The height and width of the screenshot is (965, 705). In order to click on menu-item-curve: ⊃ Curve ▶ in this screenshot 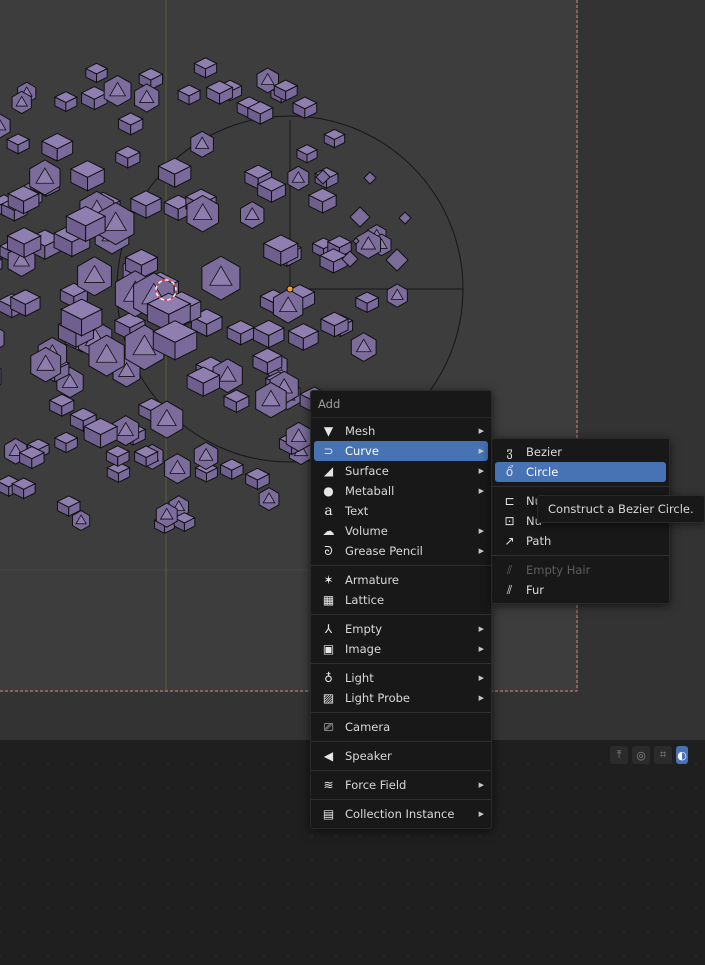, I will do `click(401, 451)`.